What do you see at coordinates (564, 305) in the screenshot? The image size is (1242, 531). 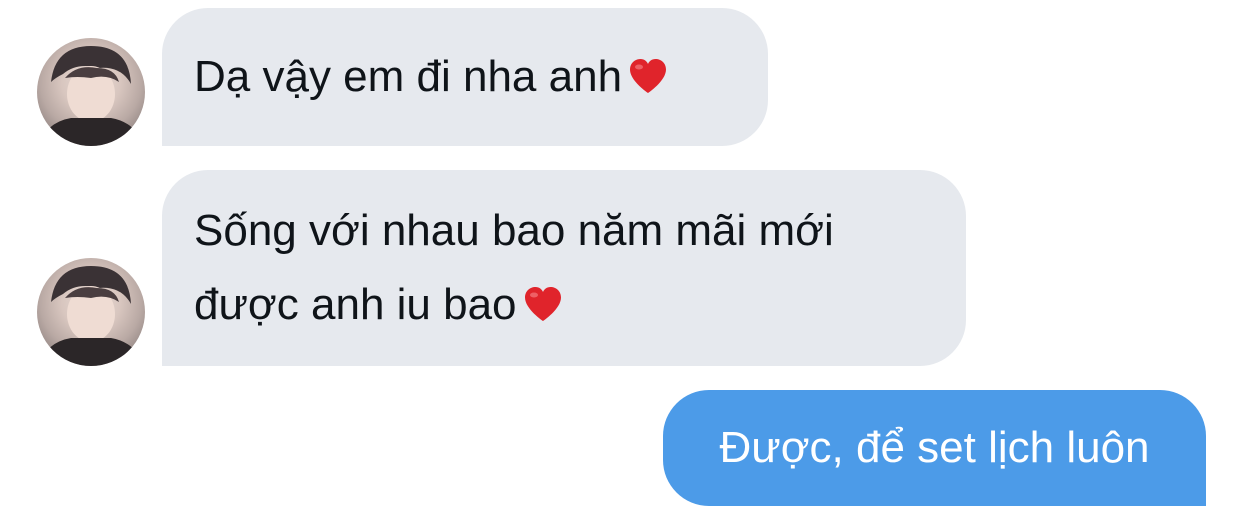 I see `message-text-line-2: được anh iu bao` at bounding box center [564, 305].